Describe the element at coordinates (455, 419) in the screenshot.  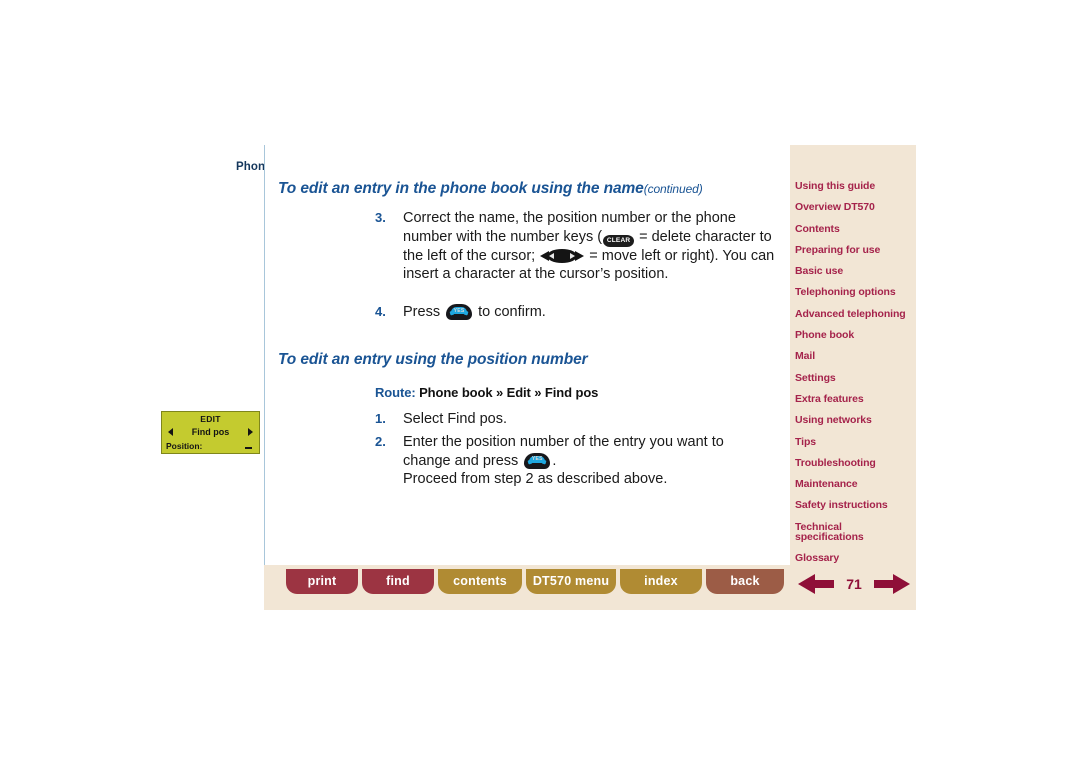
I see `step-body: Select Find pos.` at that location.